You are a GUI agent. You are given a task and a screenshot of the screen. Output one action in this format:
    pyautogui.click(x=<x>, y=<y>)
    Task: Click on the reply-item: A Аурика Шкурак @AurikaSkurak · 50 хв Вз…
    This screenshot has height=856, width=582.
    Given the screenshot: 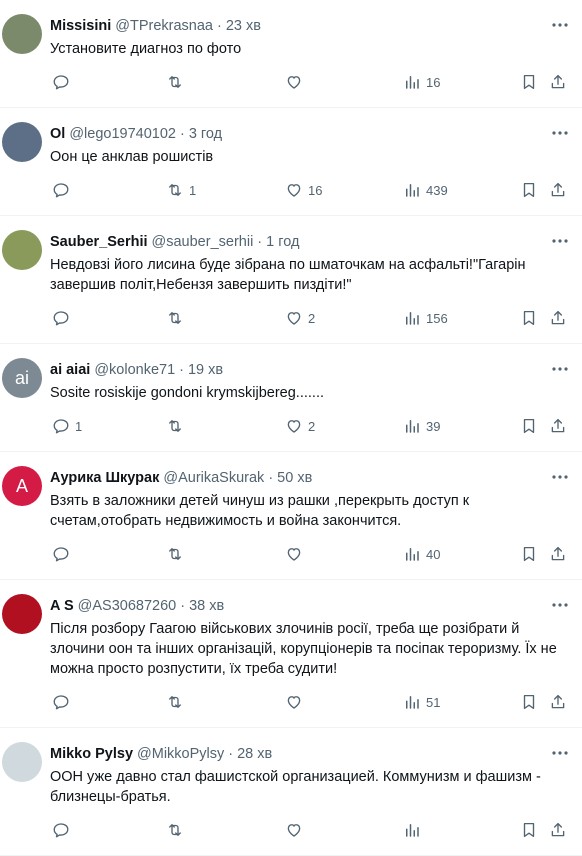 What is the action you would take?
    pyautogui.click(x=291, y=516)
    